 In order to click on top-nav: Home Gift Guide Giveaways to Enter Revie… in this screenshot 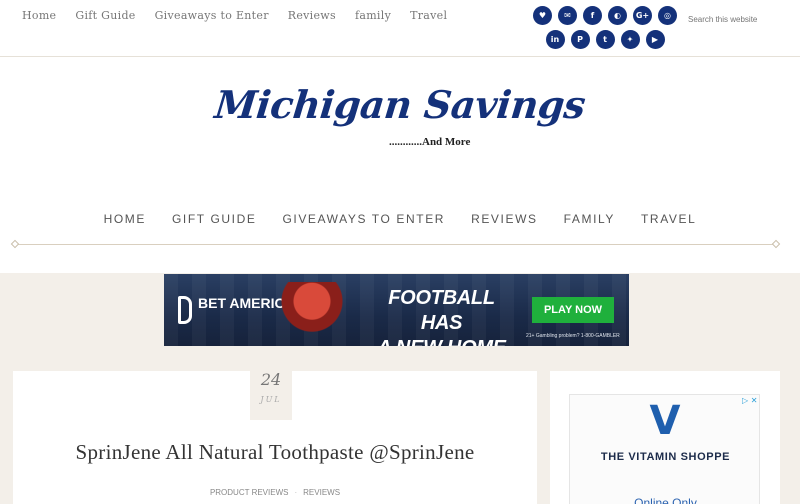, I will do `click(244, 15)`.